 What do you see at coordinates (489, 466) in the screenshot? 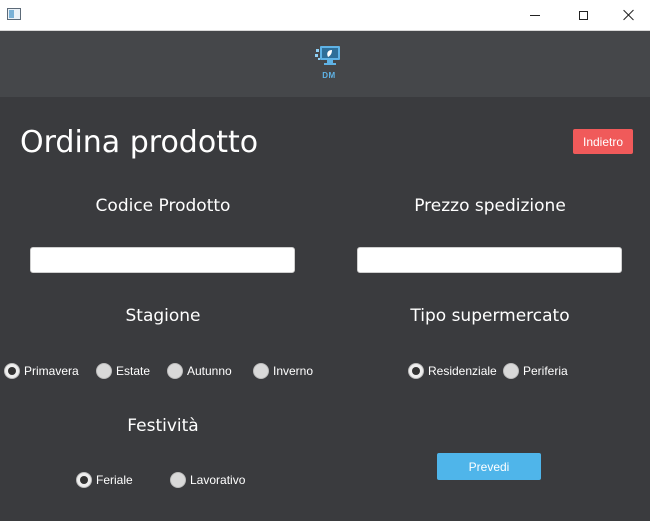
I see `predict-button: Prevedi` at bounding box center [489, 466].